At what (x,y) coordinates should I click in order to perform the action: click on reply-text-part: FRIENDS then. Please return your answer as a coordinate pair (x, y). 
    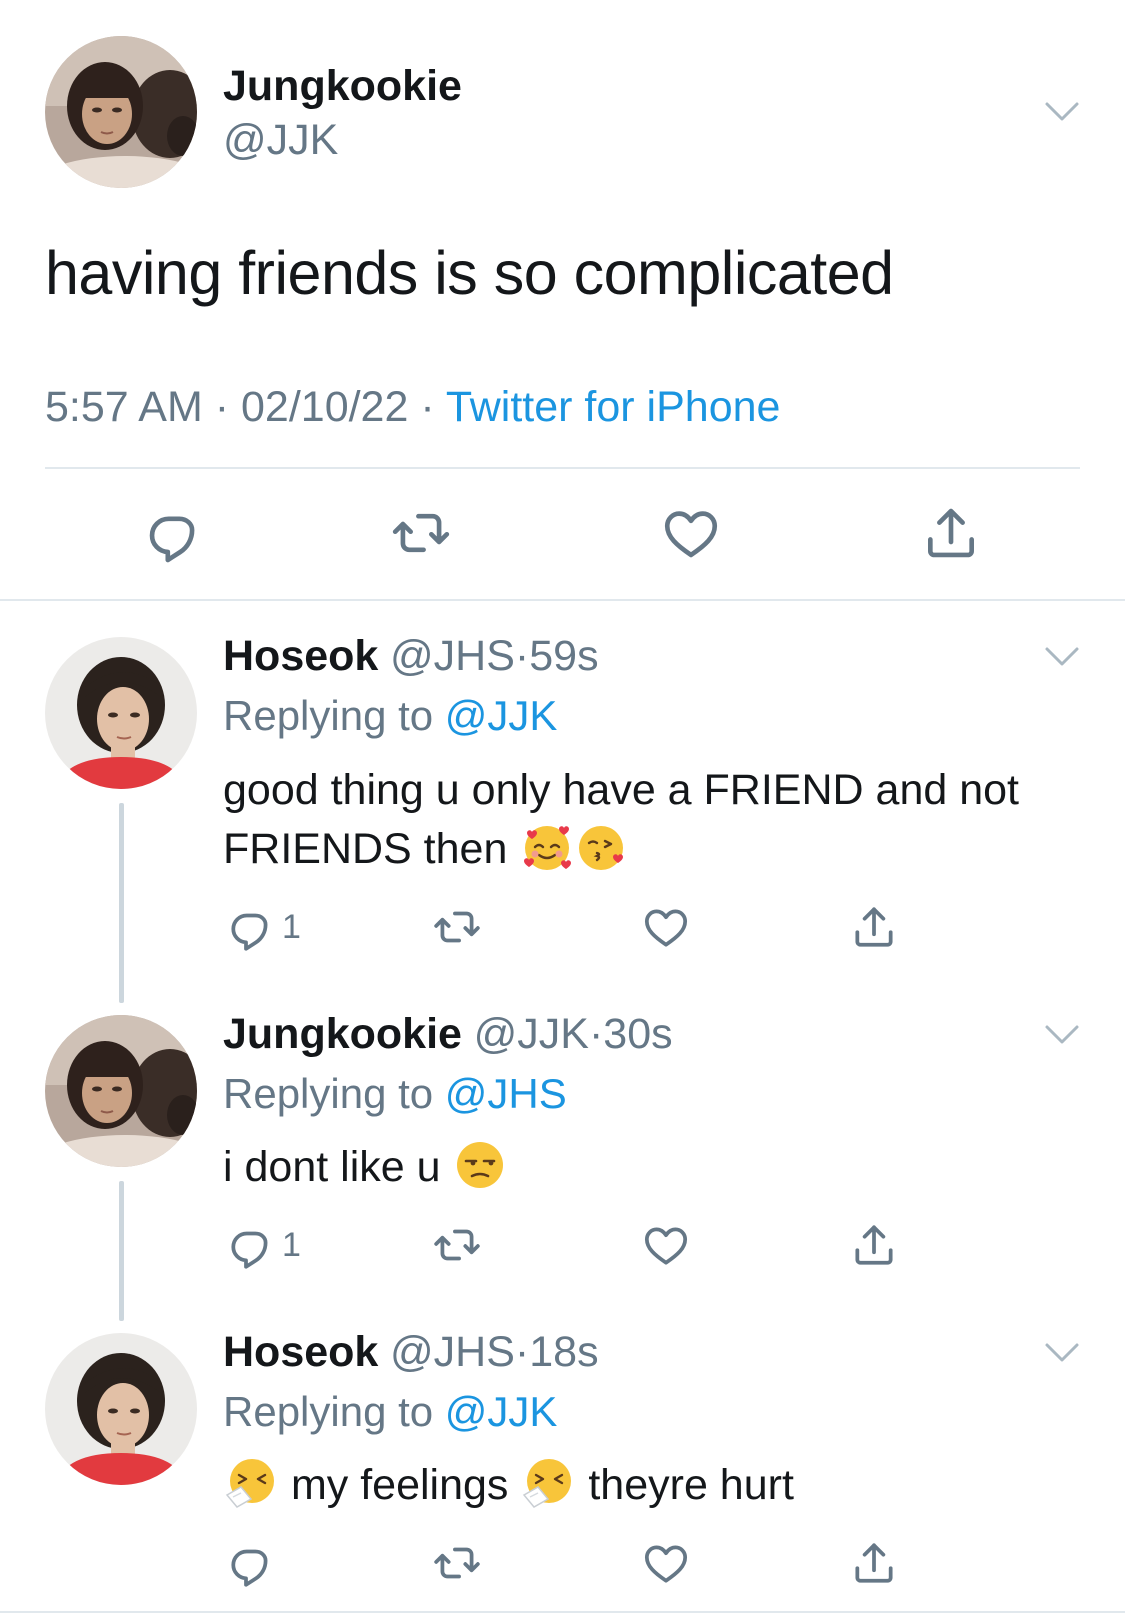
    Looking at the image, I should click on (365, 849).